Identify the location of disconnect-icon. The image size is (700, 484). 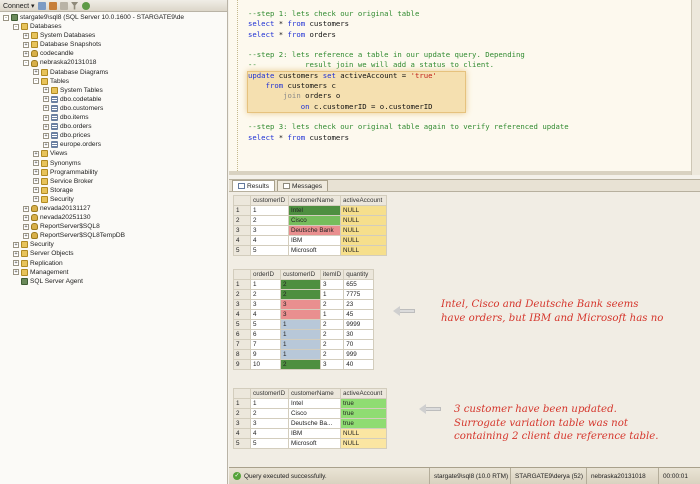
(52, 5).